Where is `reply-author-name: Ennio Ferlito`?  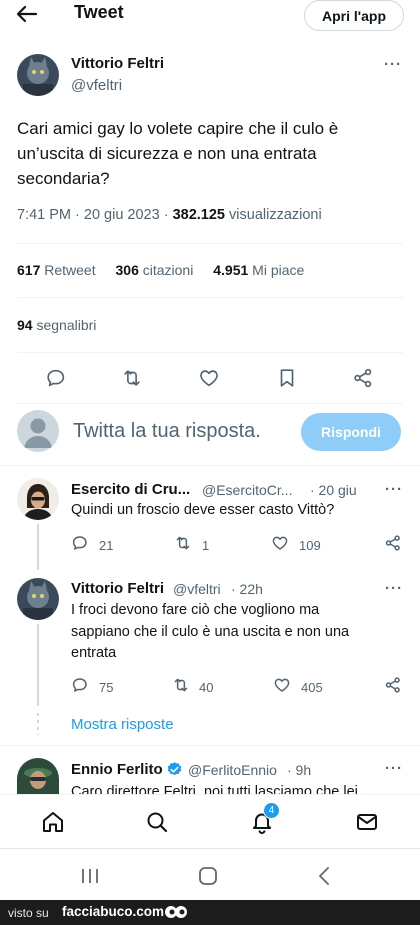 reply-author-name: Ennio Ferlito is located at coordinates (117, 769).